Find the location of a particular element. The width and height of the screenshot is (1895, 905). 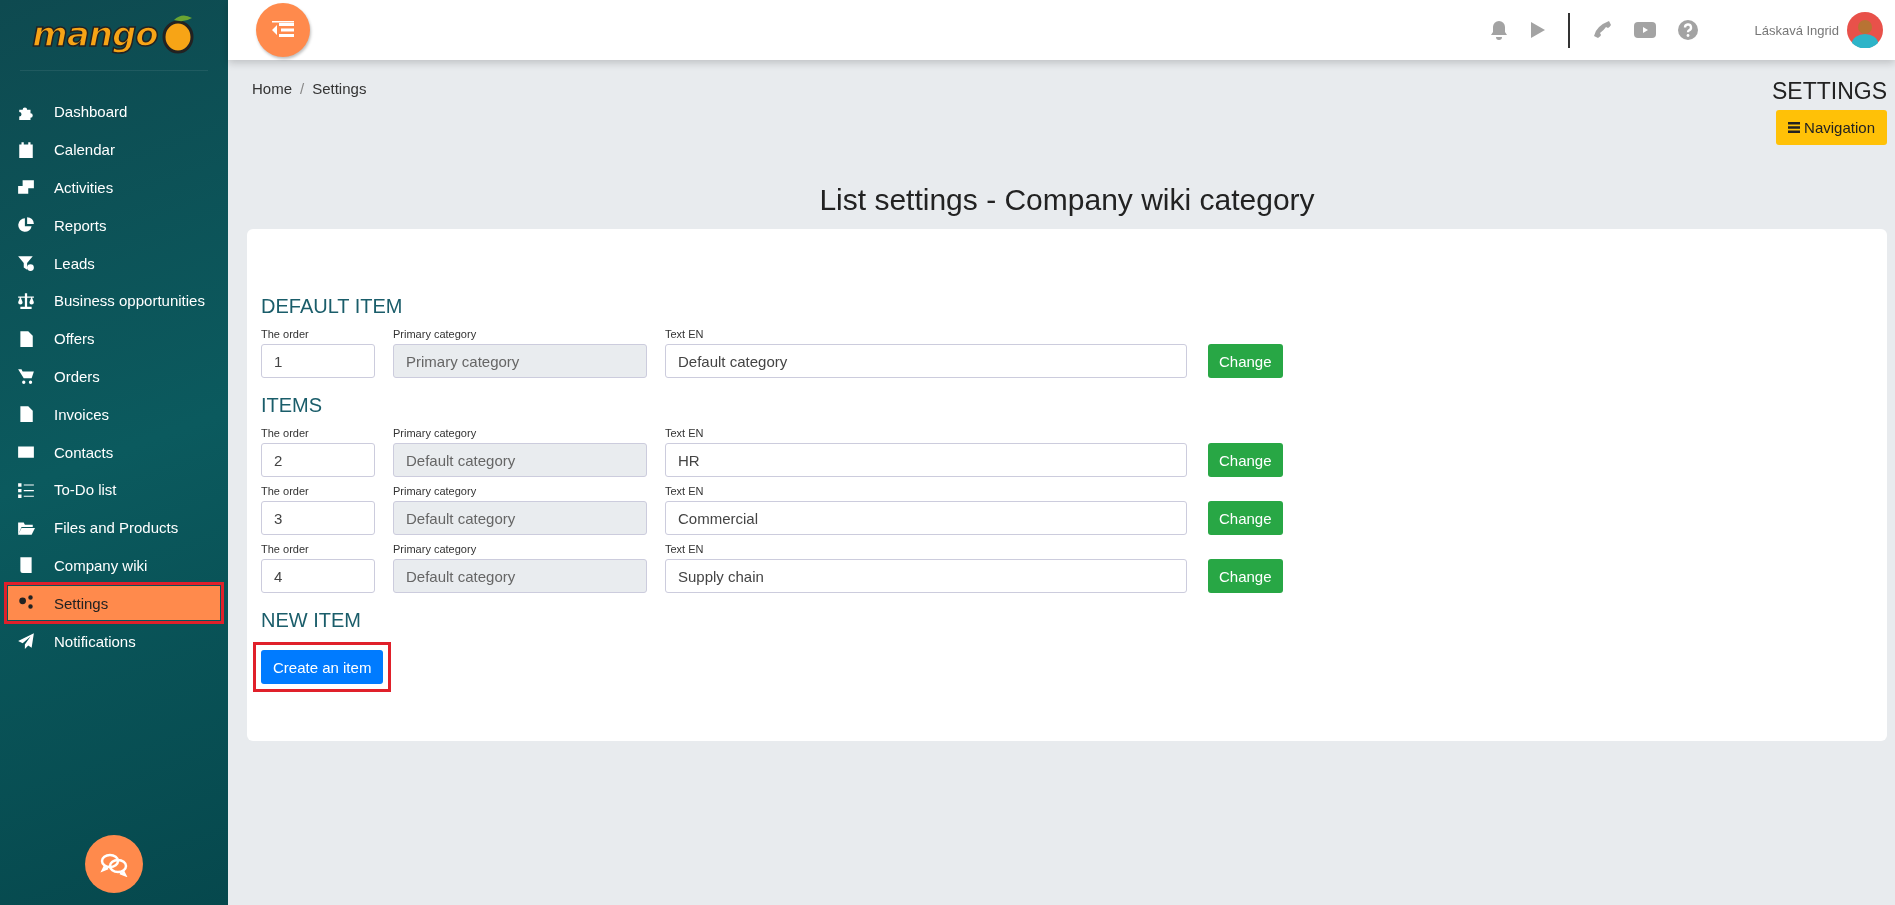

sidebar-item: To-Do list is located at coordinates (114, 489).